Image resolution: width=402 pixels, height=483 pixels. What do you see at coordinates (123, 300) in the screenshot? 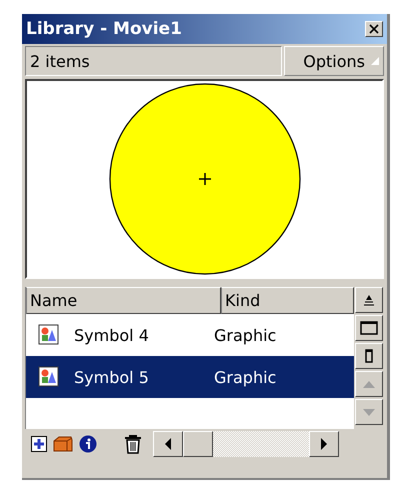
I see `column-header: Name` at bounding box center [123, 300].